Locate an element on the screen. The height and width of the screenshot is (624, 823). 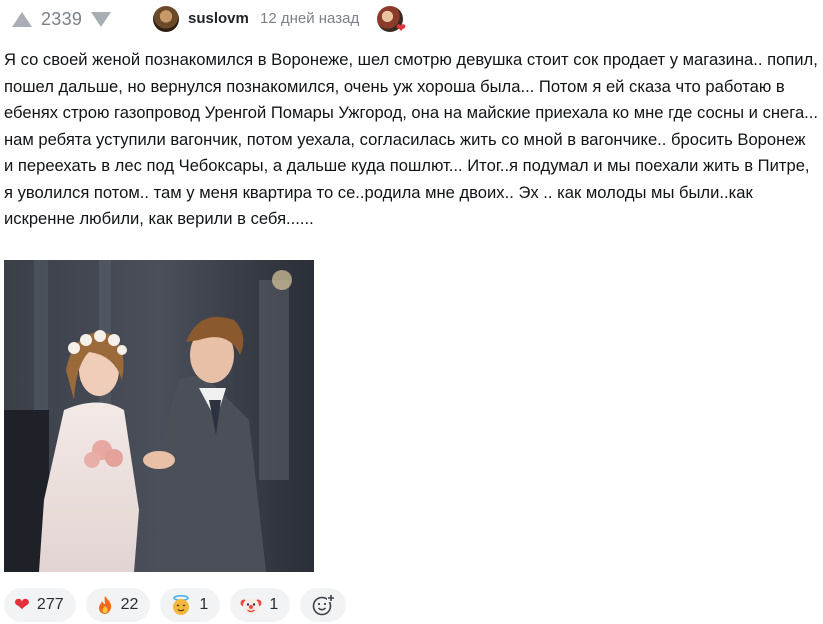
reaction-clown: 1 is located at coordinates (260, 605).